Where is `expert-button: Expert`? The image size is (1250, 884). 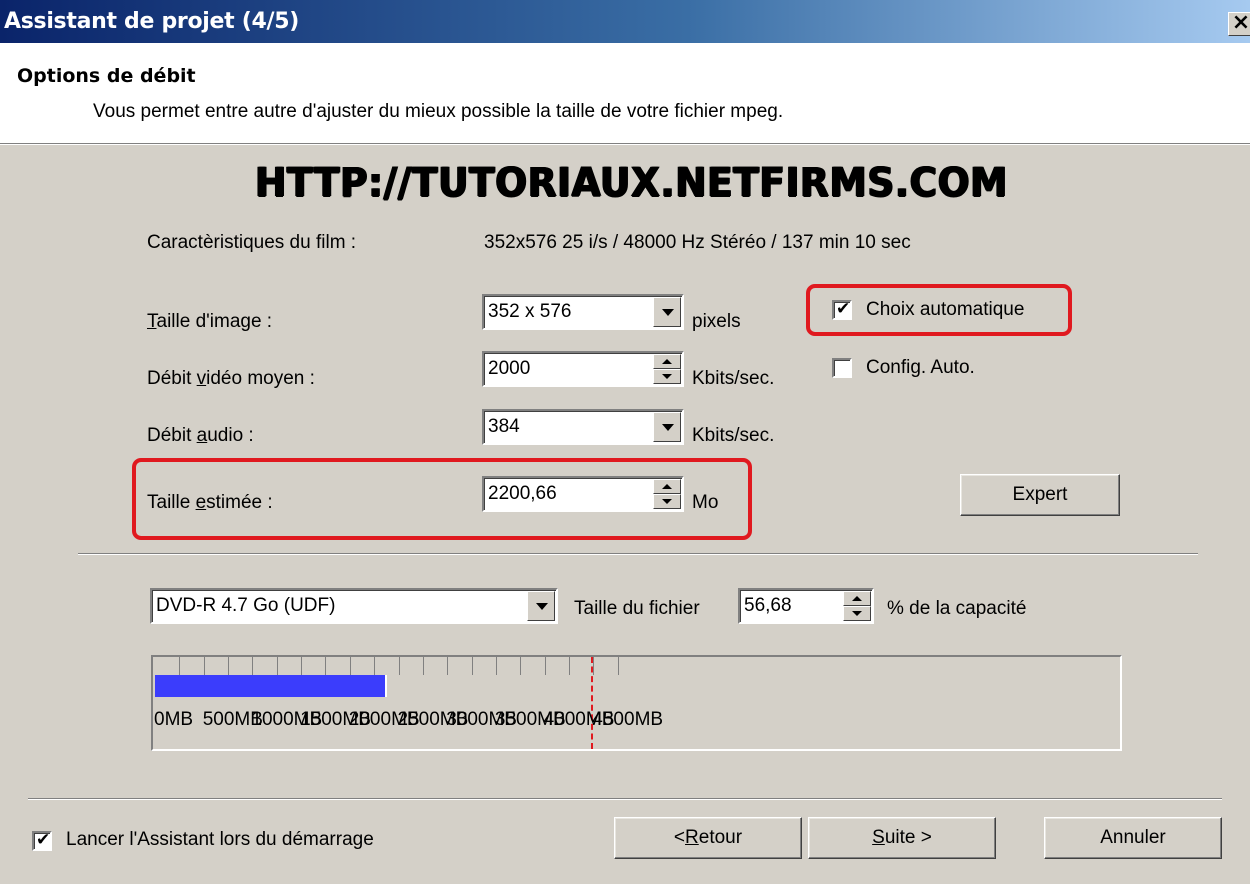 expert-button: Expert is located at coordinates (1040, 495).